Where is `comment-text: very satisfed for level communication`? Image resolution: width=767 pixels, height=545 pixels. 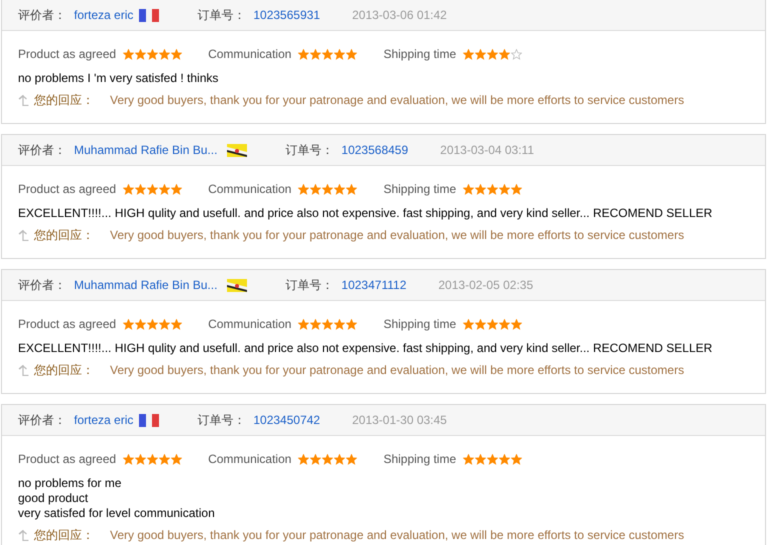
comment-text: very satisfed for level communication is located at coordinates (117, 513).